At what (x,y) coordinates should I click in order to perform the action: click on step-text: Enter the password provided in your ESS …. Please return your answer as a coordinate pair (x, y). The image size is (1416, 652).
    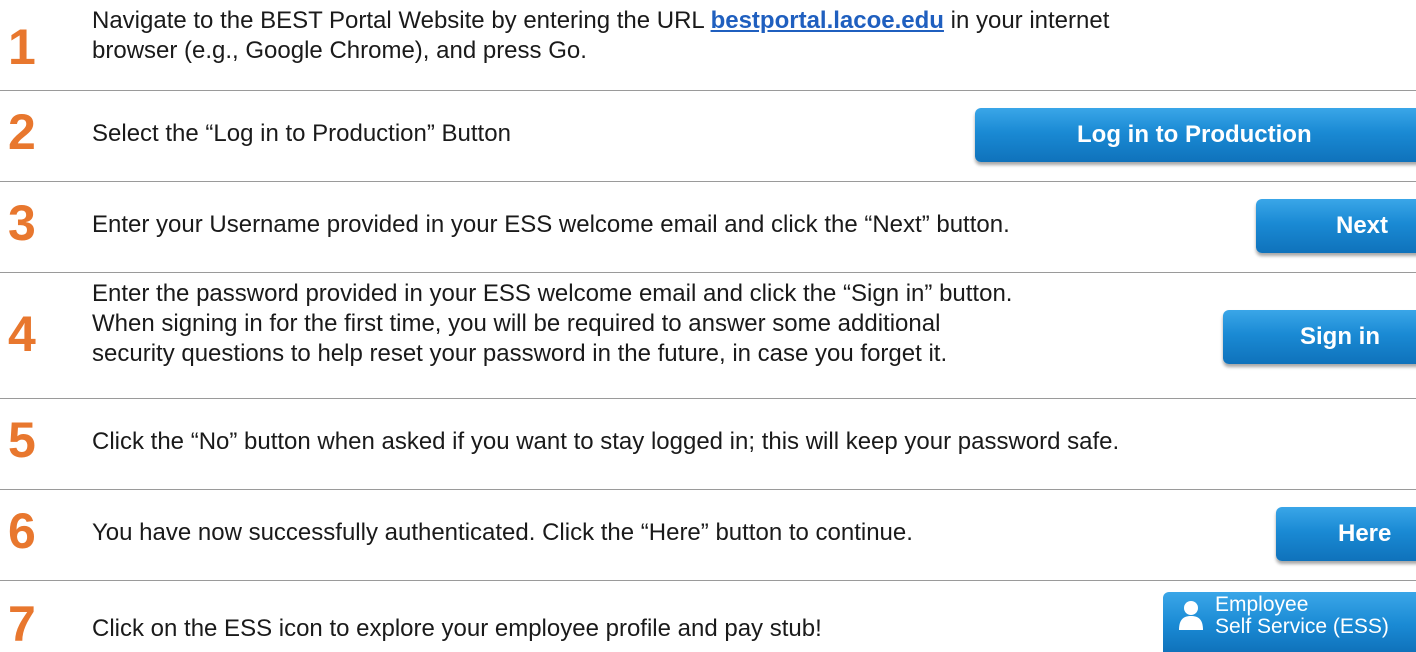
    Looking at the image, I should click on (552, 323).